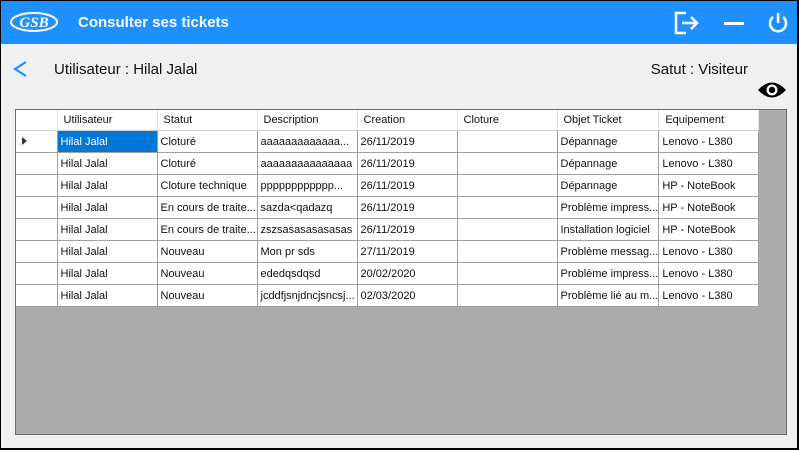 The width and height of the screenshot is (799, 450). What do you see at coordinates (307, 273) in the screenshot?
I see `cell-description: ededqsdqsd` at bounding box center [307, 273].